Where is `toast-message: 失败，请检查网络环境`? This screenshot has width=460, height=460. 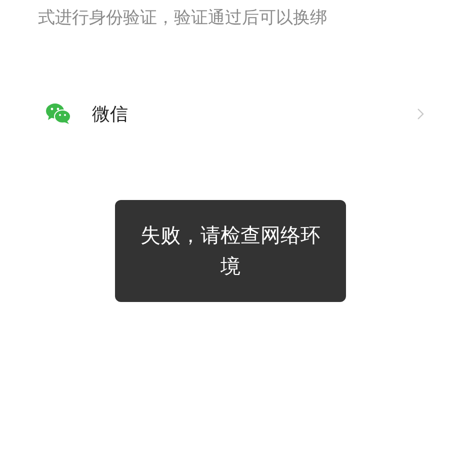 toast-message: 失败，请检查网络环境 is located at coordinates (231, 251).